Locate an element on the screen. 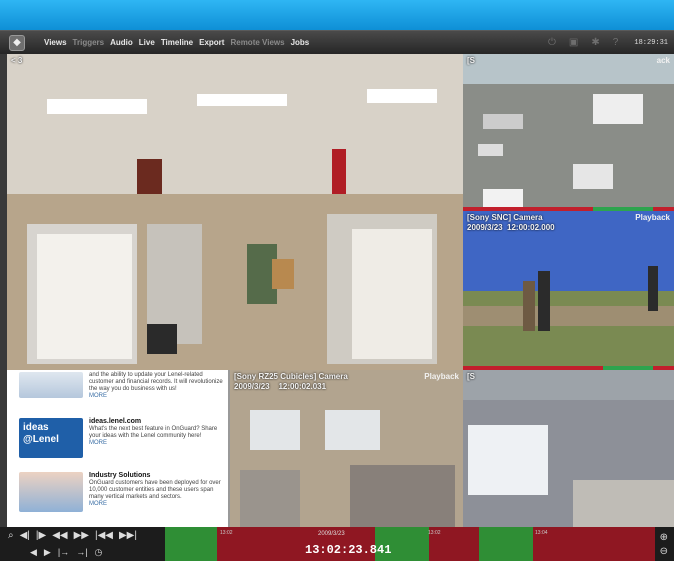 This screenshot has width=674, height=561. timeline-time: 13:02:23.841 is located at coordinates (348, 550).